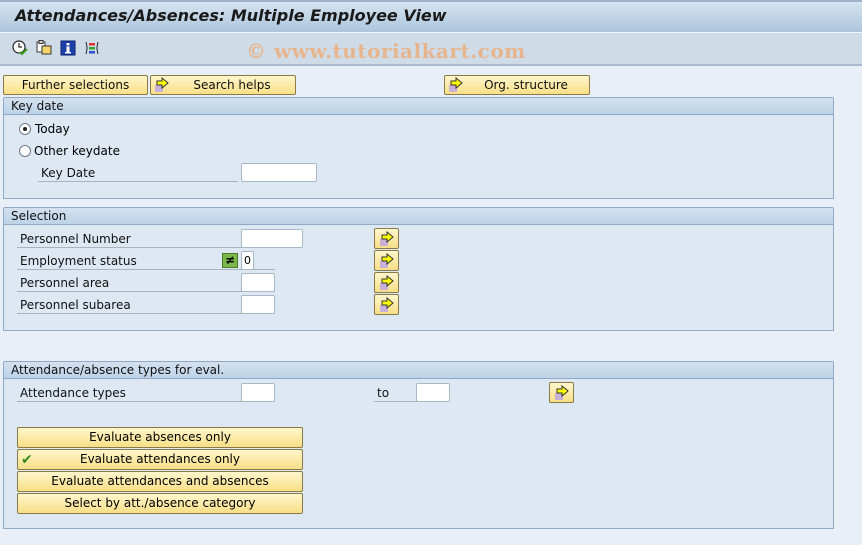 This screenshot has width=862, height=545. I want to click on personnel-number-input, so click(272, 238).